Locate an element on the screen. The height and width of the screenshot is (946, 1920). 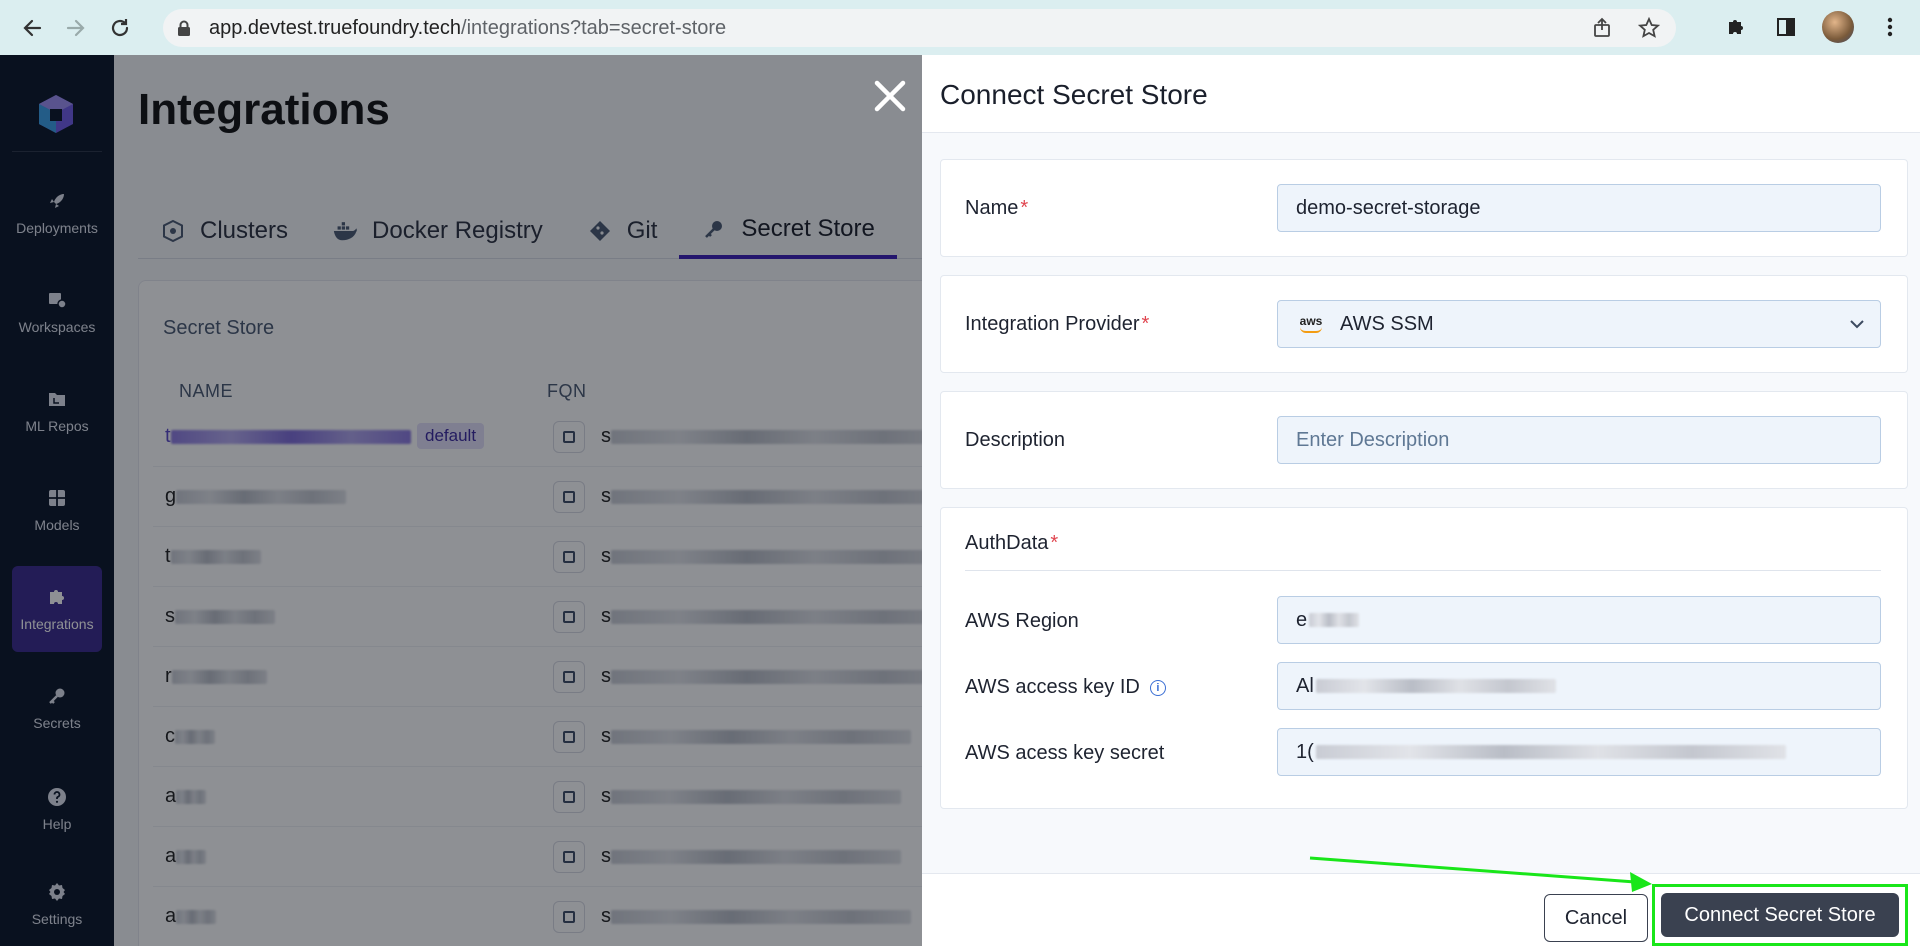
reload-button is located at coordinates (120, 28).